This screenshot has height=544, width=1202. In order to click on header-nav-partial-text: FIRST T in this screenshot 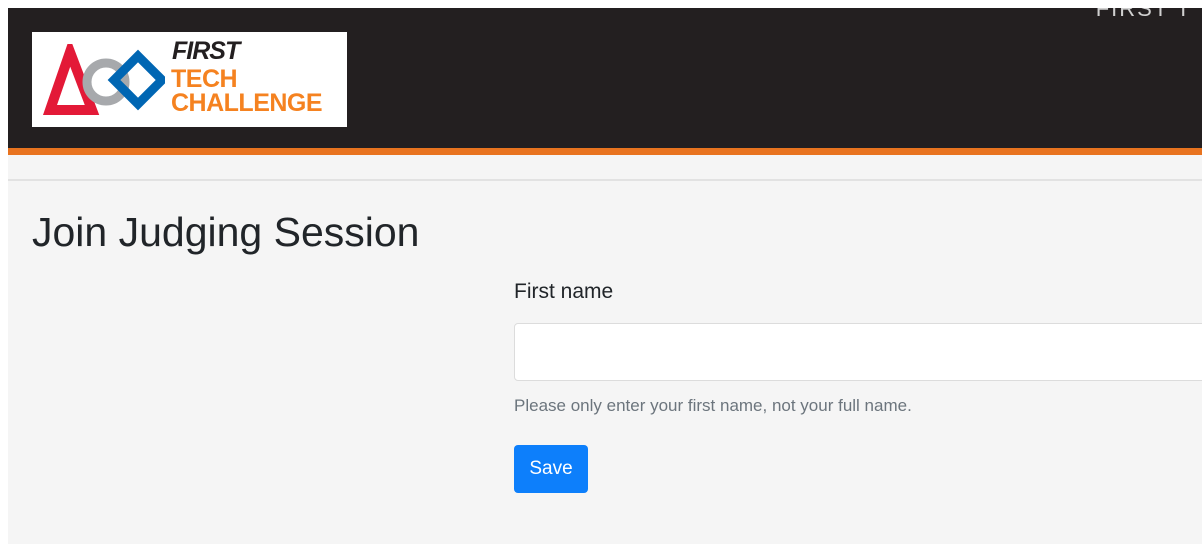, I will do `click(1143, 14)`.